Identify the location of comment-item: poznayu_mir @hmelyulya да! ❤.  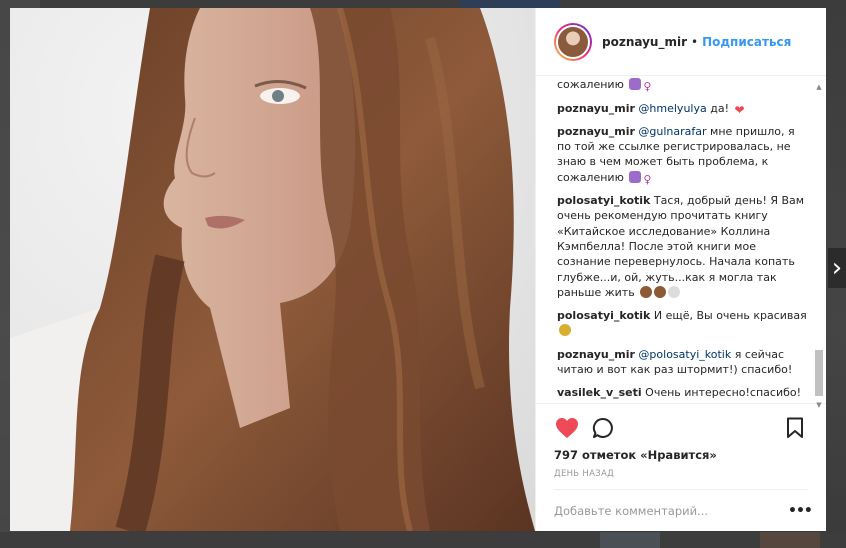
(682, 109).